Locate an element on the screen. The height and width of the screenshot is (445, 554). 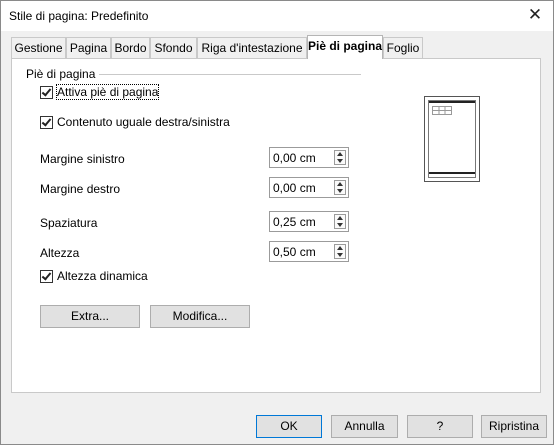
ok-button: OK is located at coordinates (289, 426).